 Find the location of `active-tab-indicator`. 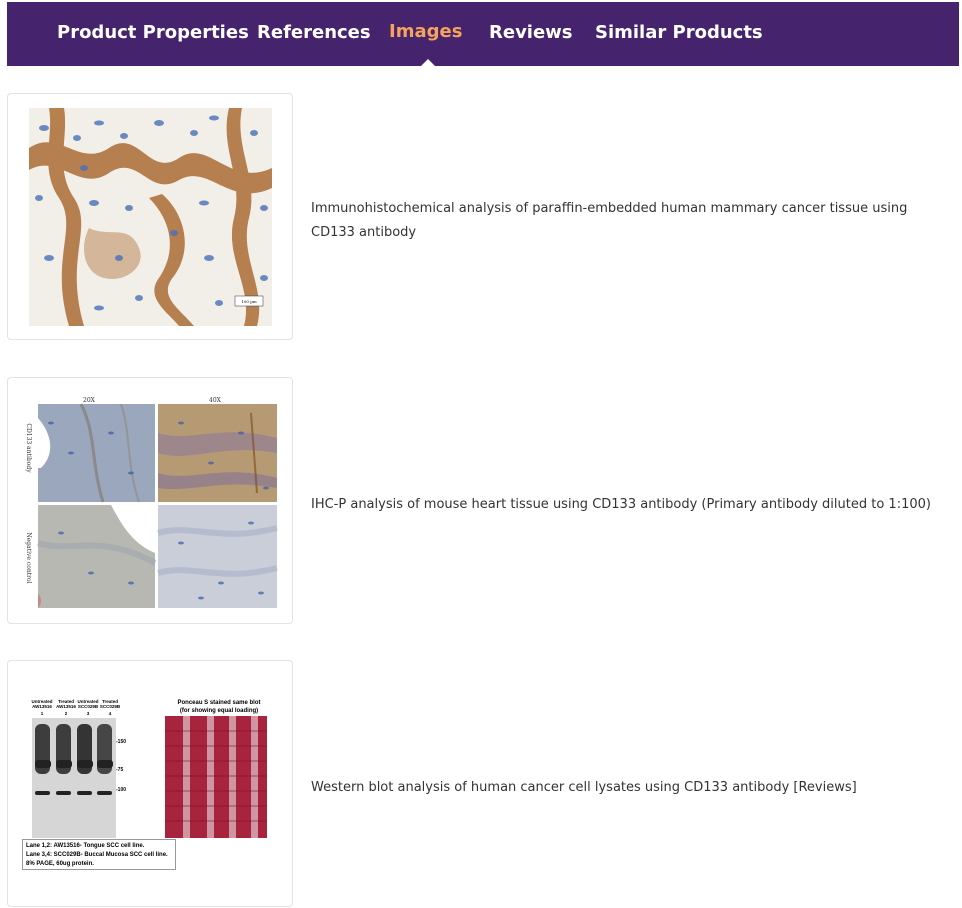

active-tab-indicator is located at coordinates (428, 62).